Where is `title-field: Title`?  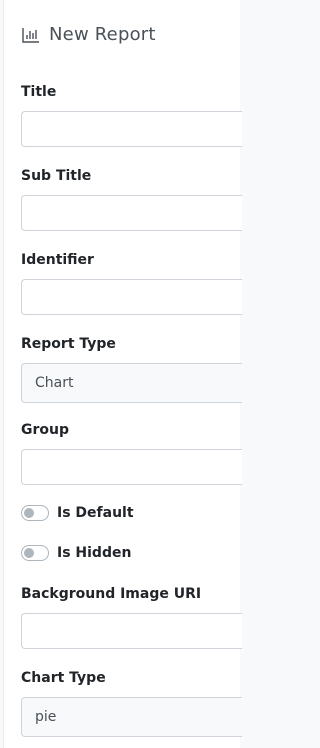
title-field: Title is located at coordinates (131, 115).